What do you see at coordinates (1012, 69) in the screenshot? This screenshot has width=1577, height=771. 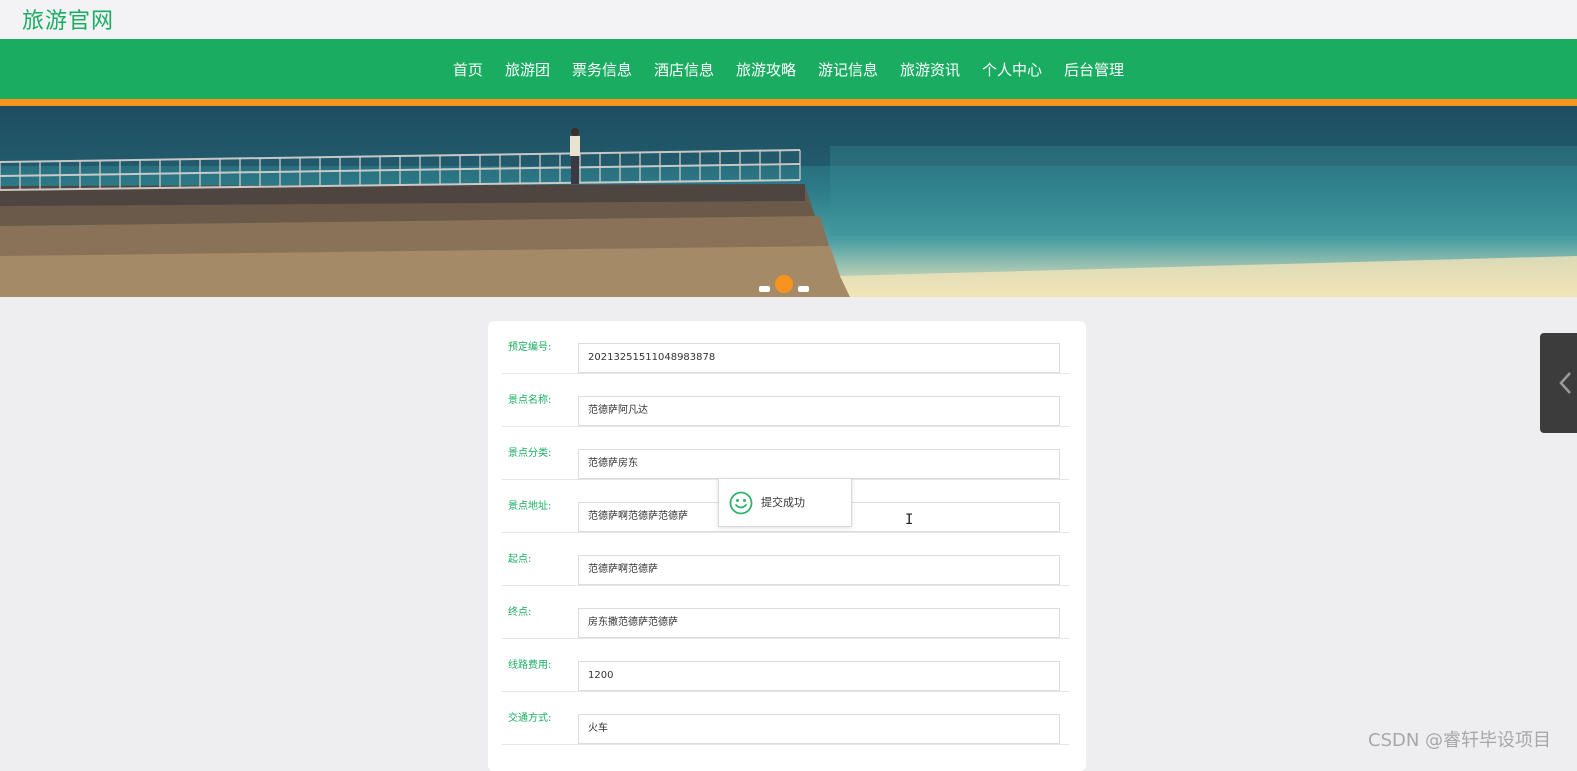 I see `nav-item-personal-center: 个人中心` at bounding box center [1012, 69].